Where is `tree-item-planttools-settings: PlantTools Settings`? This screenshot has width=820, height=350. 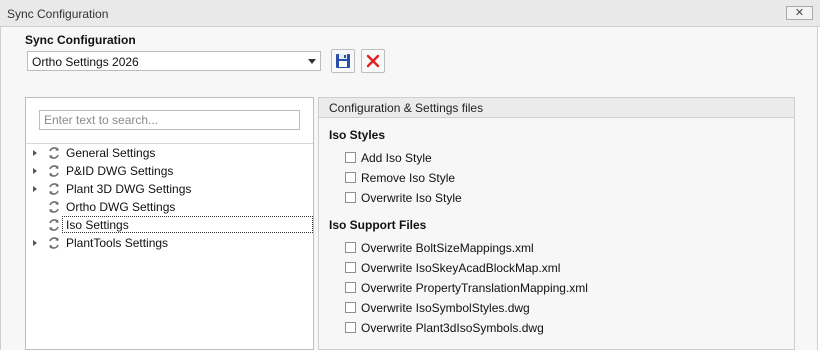
tree-item-planttools-settings: PlantTools Settings is located at coordinates (169, 243).